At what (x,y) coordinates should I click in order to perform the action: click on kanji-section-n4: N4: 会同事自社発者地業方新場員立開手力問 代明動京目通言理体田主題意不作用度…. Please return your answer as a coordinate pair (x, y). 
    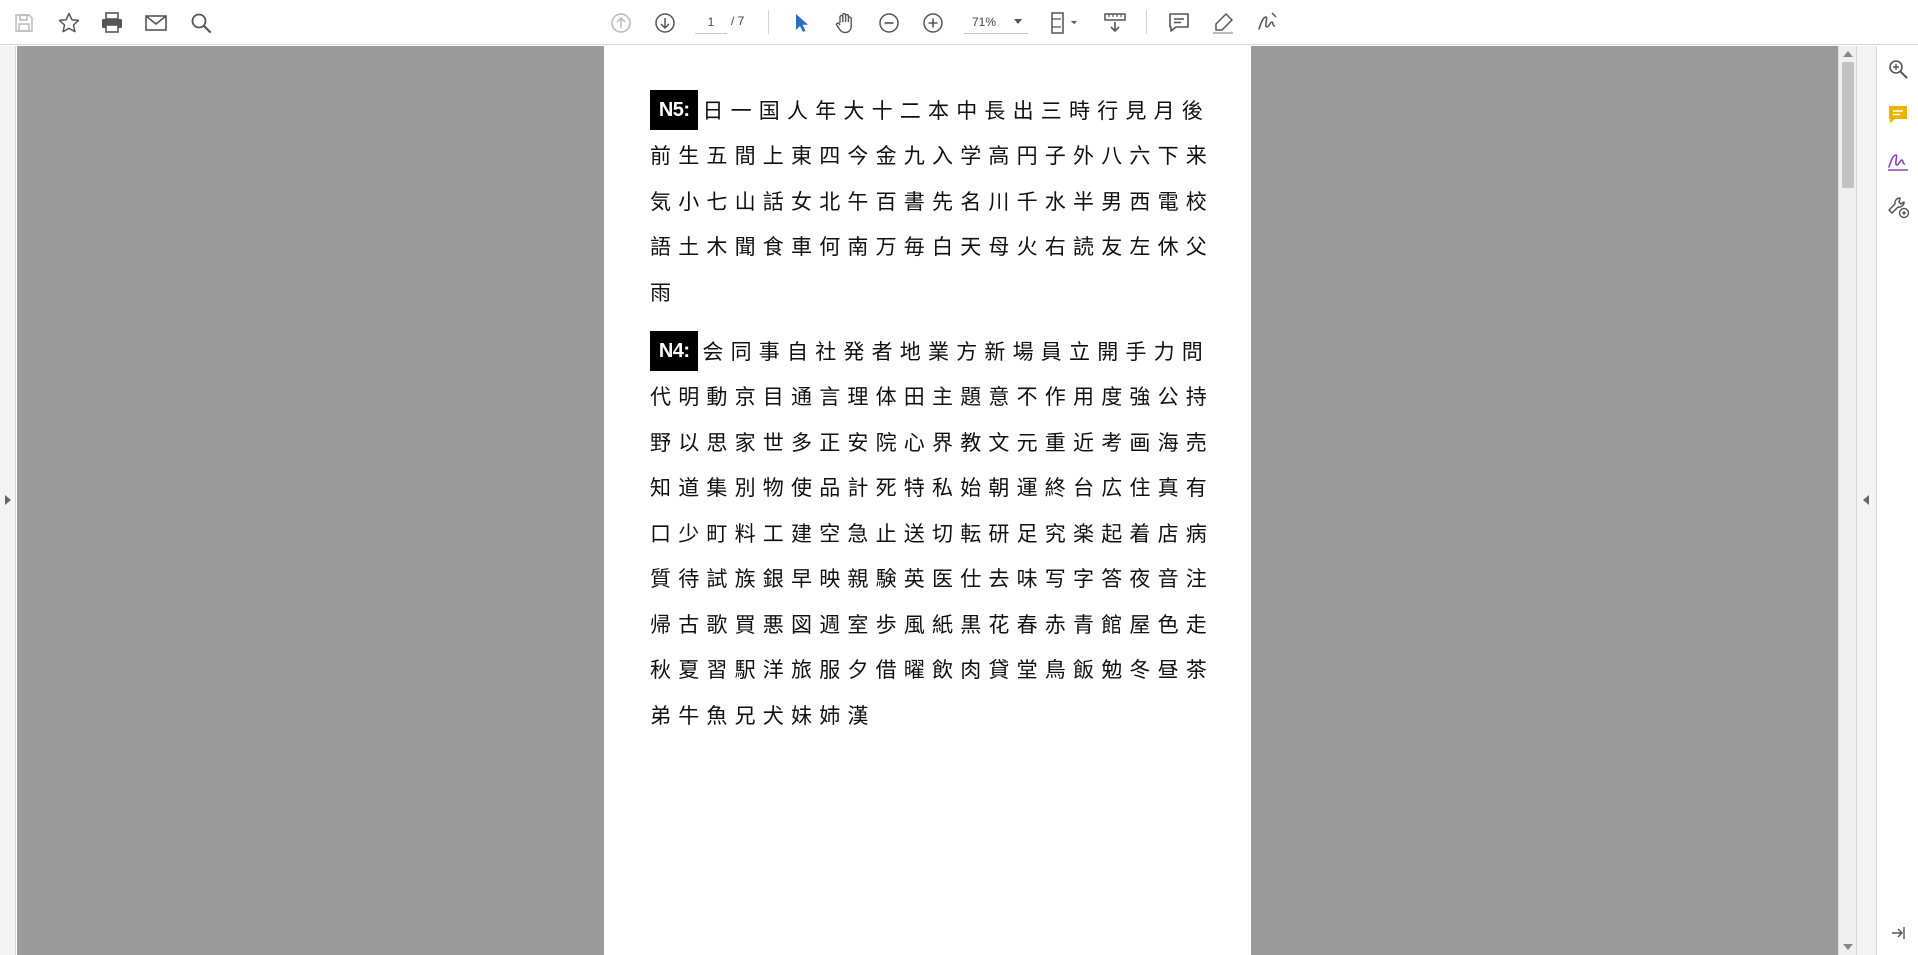
    Looking at the image, I should click on (930, 533).